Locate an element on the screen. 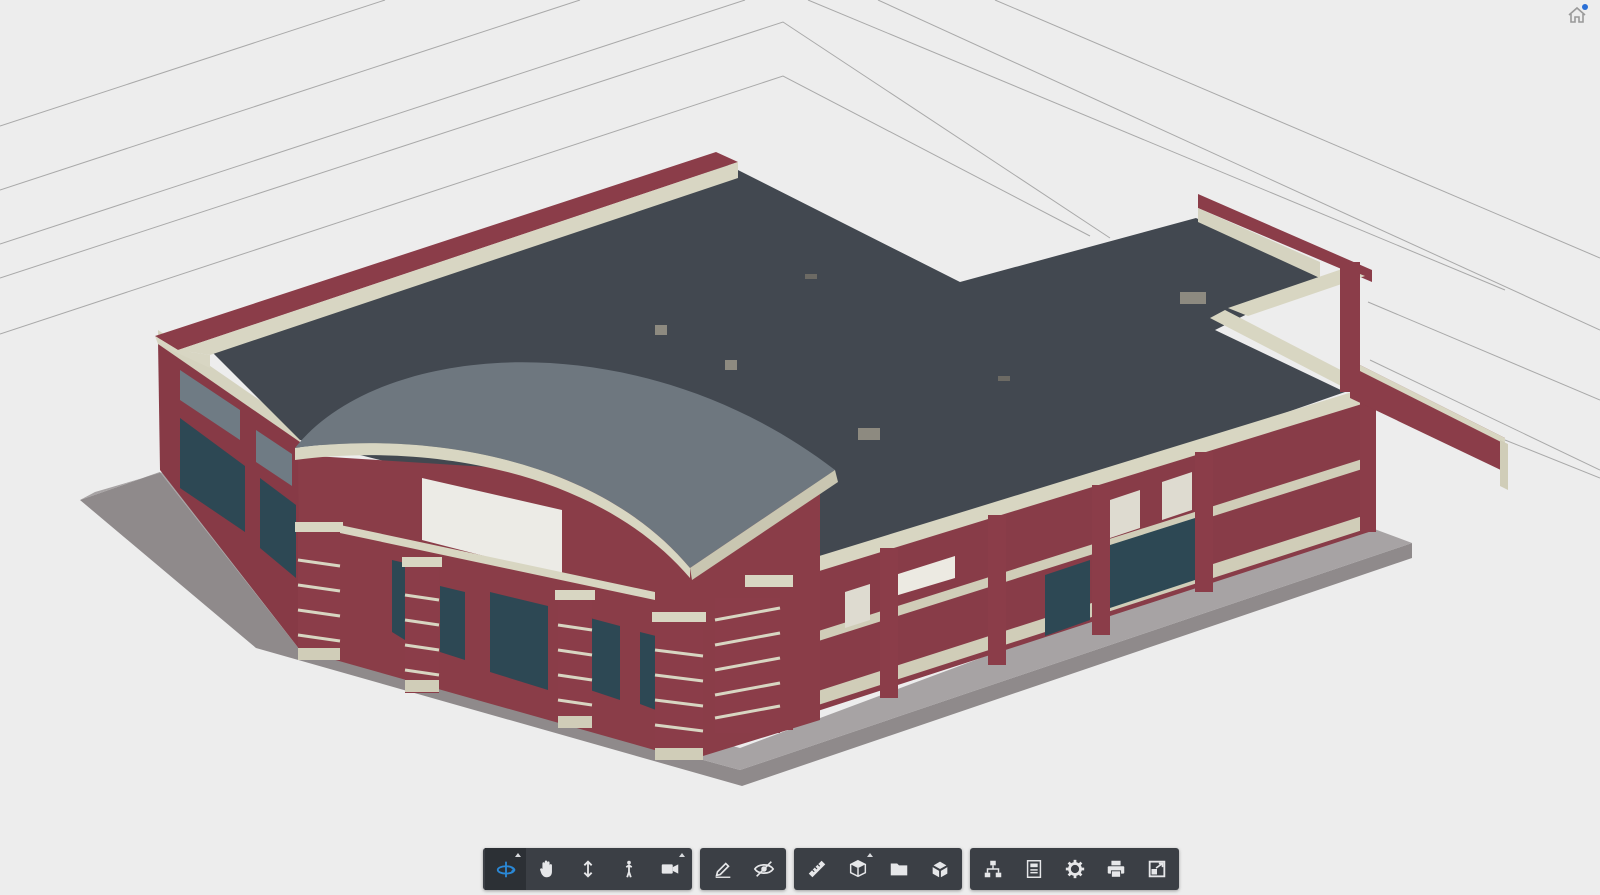 The width and height of the screenshot is (1600, 895). model-button is located at coordinates (939, 869).